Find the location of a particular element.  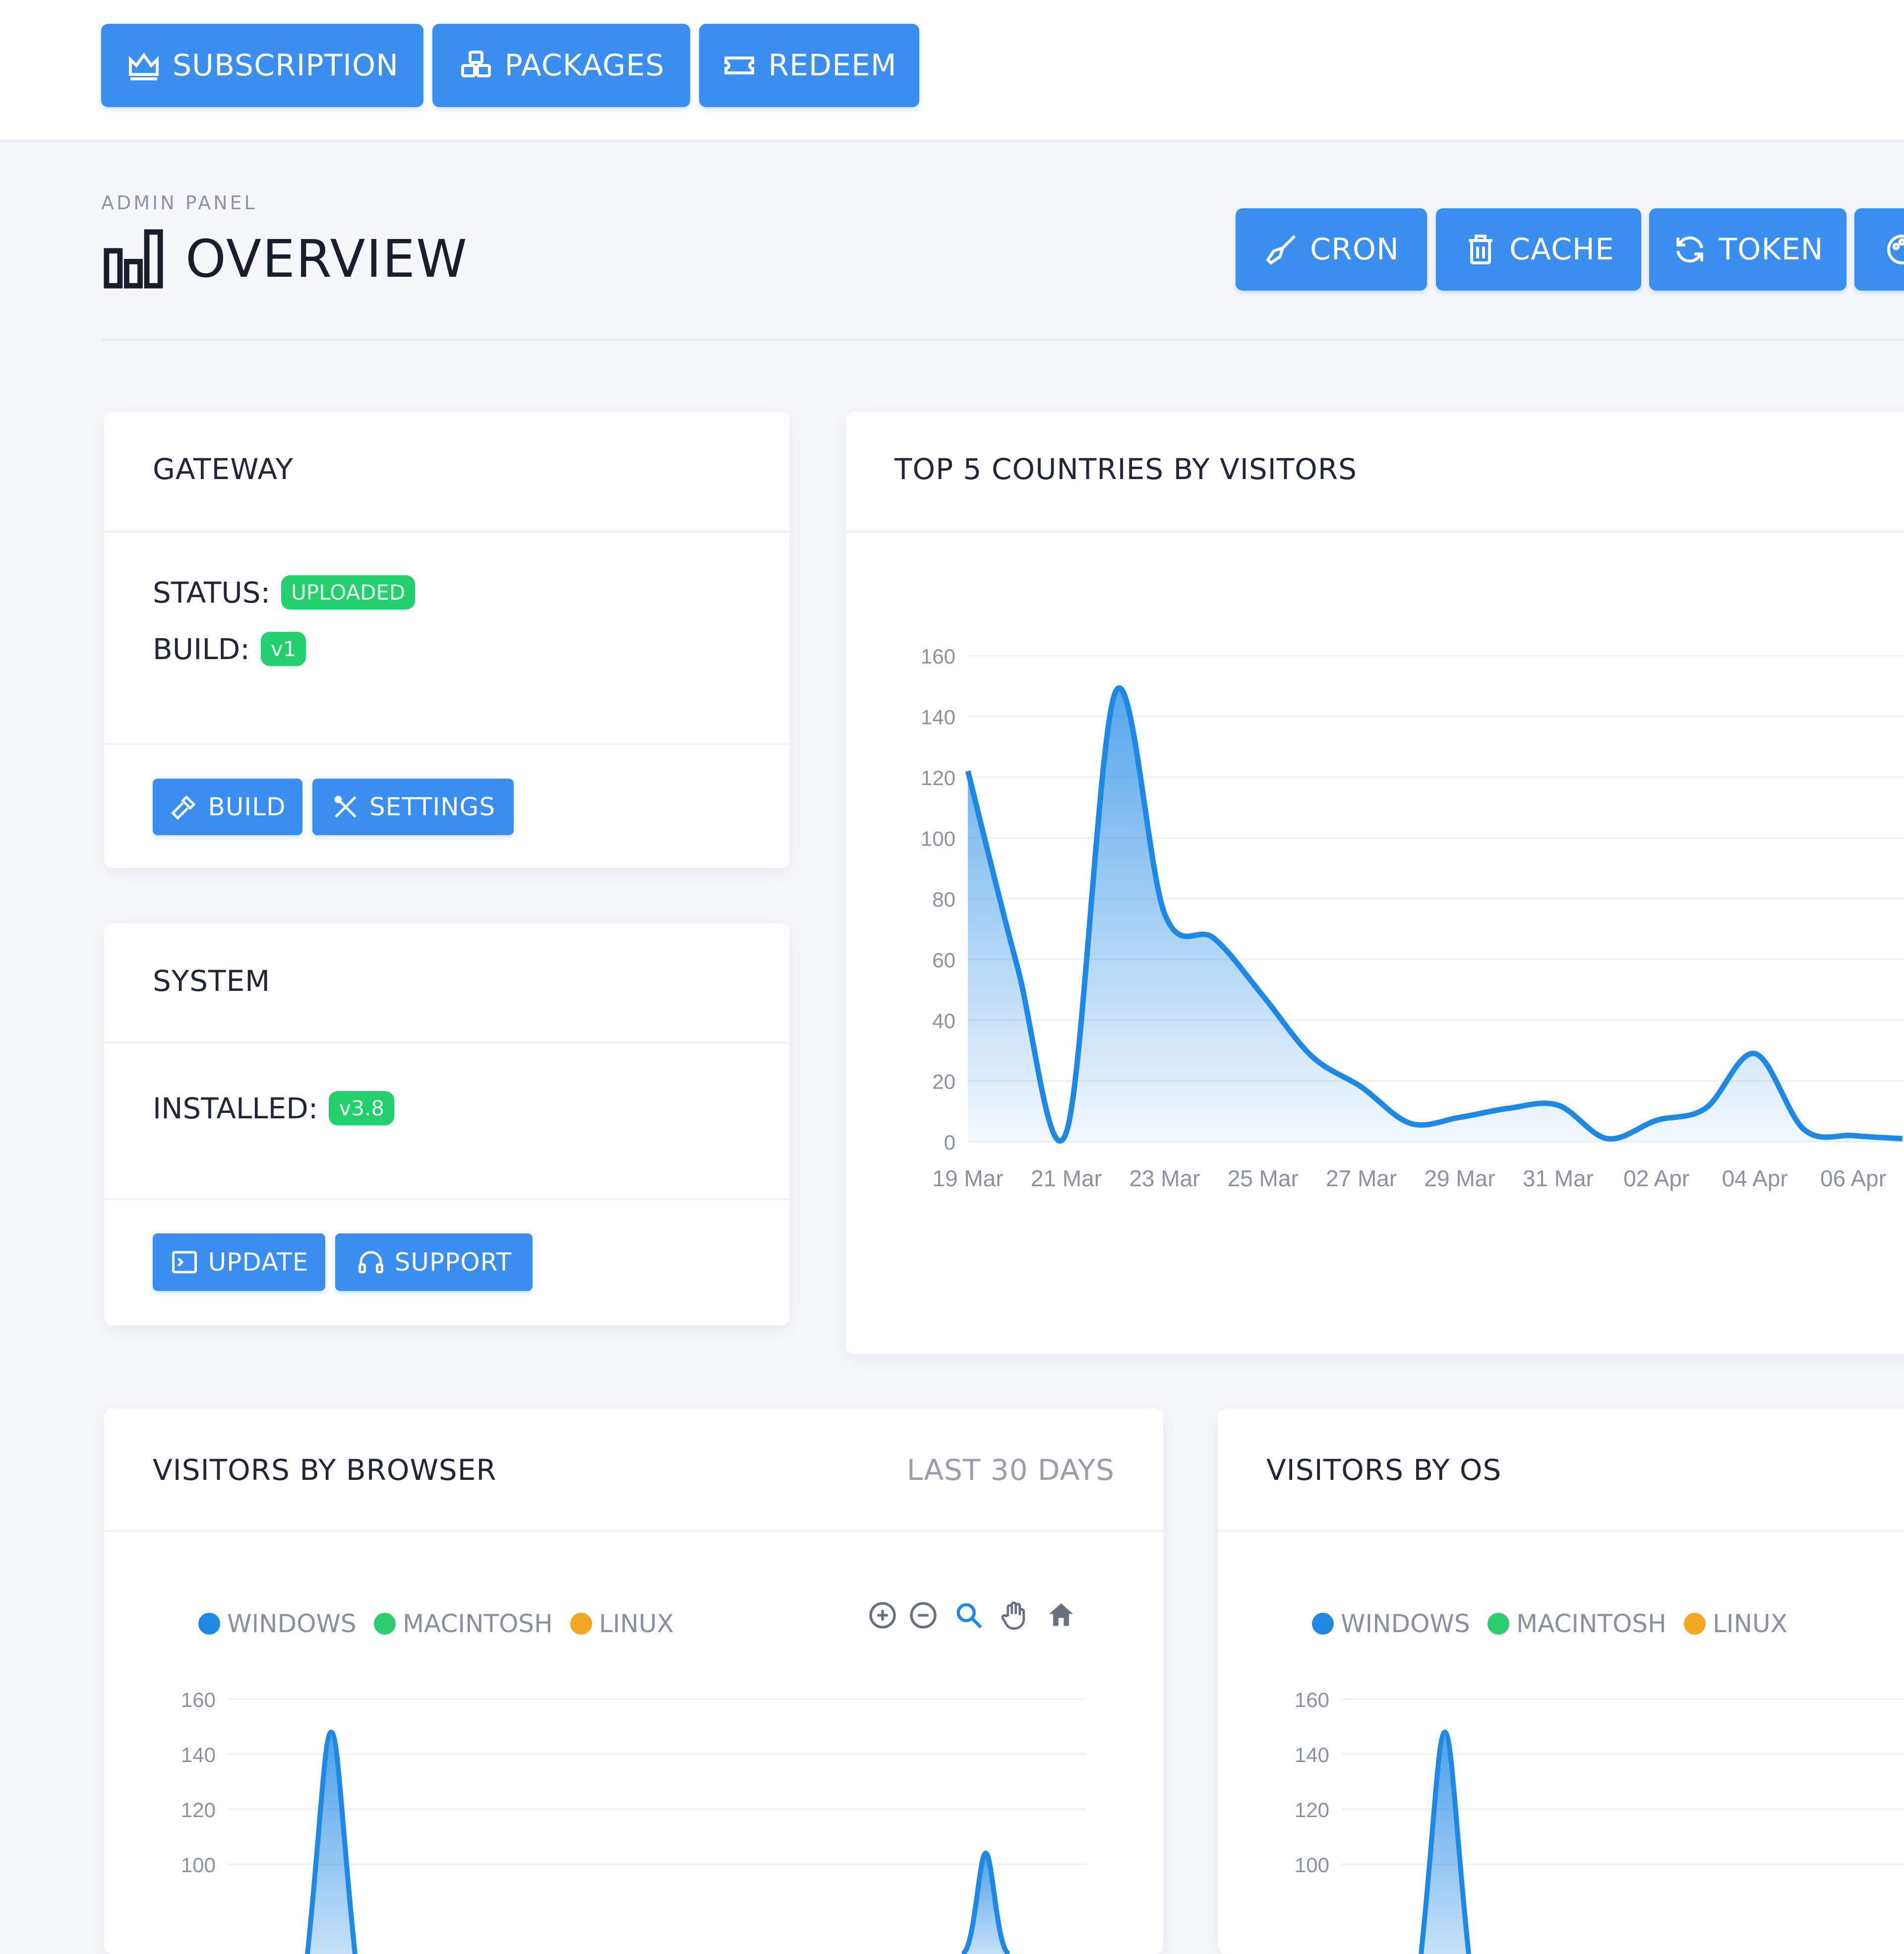

build-label: BUILD: is located at coordinates (201, 649).